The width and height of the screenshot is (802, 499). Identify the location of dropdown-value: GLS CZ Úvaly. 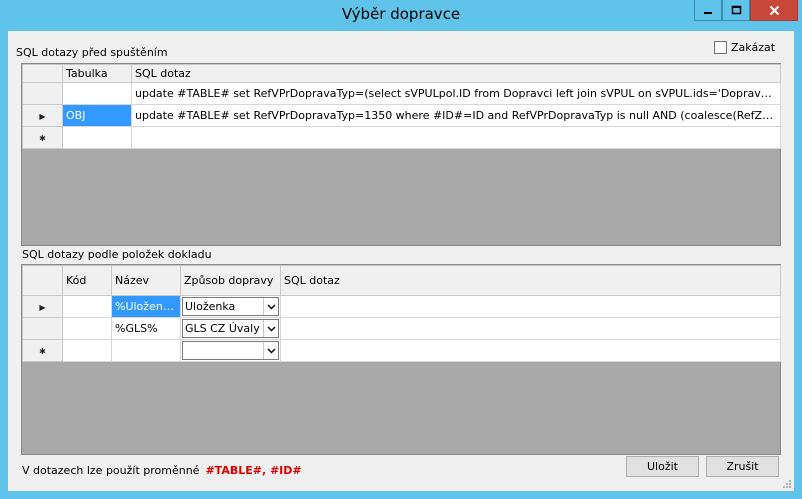
(222, 328).